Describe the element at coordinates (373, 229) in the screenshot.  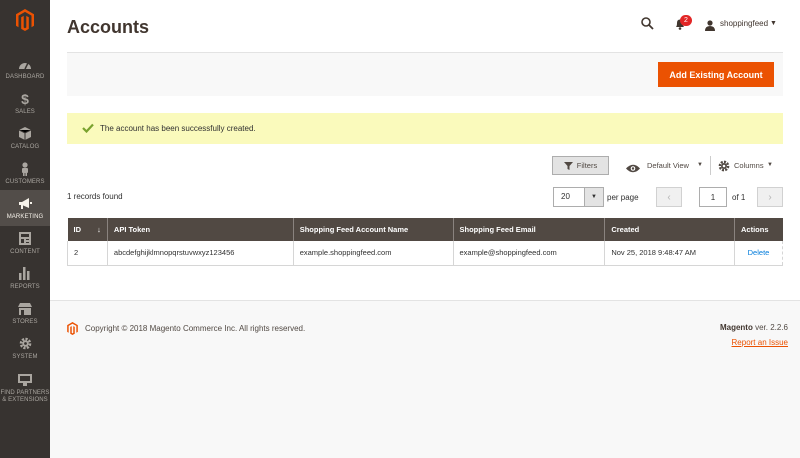
I see `column-header-account-name: Shopping Feed Account Name` at that location.